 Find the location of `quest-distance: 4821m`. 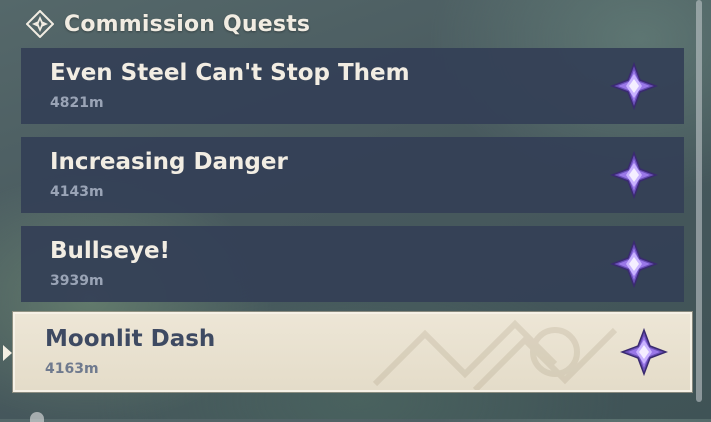

quest-distance: 4821m is located at coordinates (77, 103).